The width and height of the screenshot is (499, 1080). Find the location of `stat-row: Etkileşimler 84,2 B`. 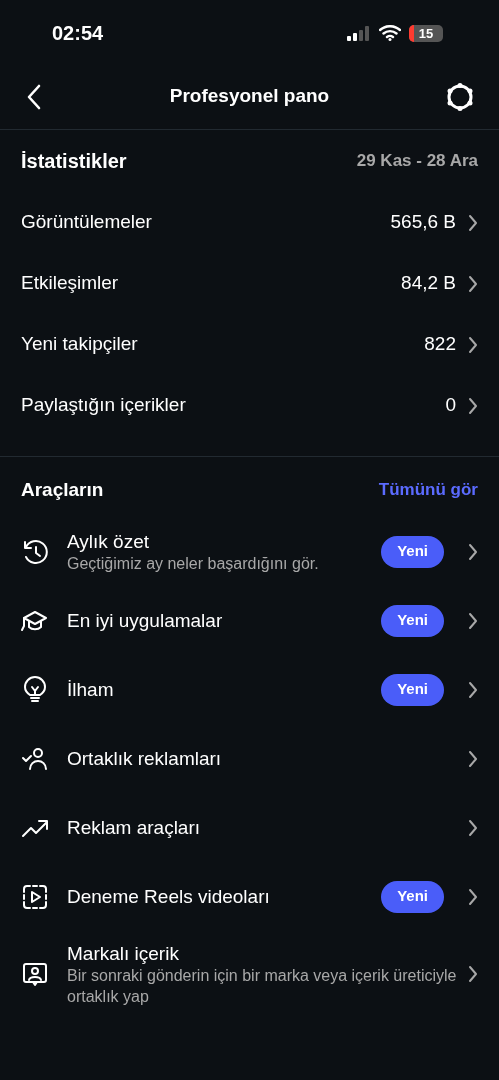

stat-row: Etkileşimler 84,2 B is located at coordinates (249, 283).